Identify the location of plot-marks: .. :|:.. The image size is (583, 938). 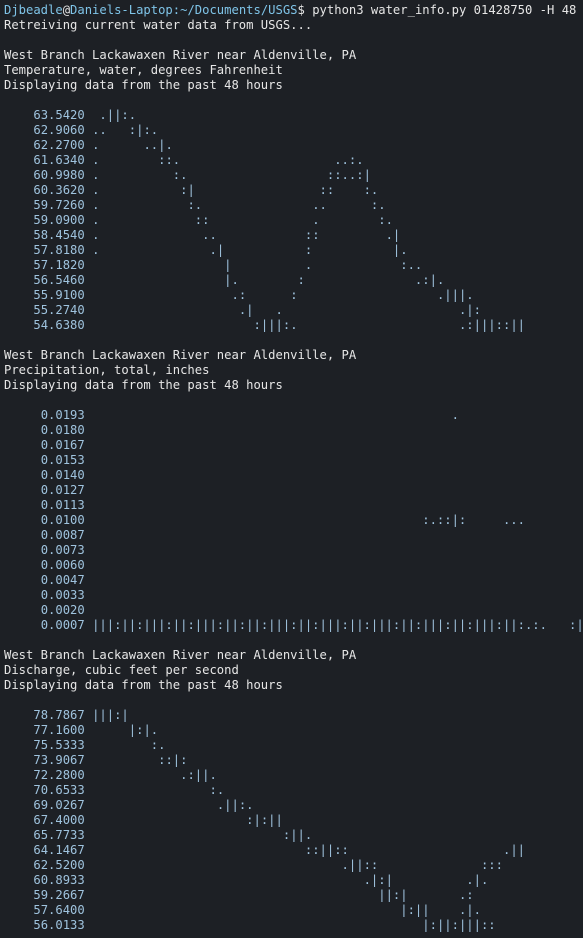
(125, 130).